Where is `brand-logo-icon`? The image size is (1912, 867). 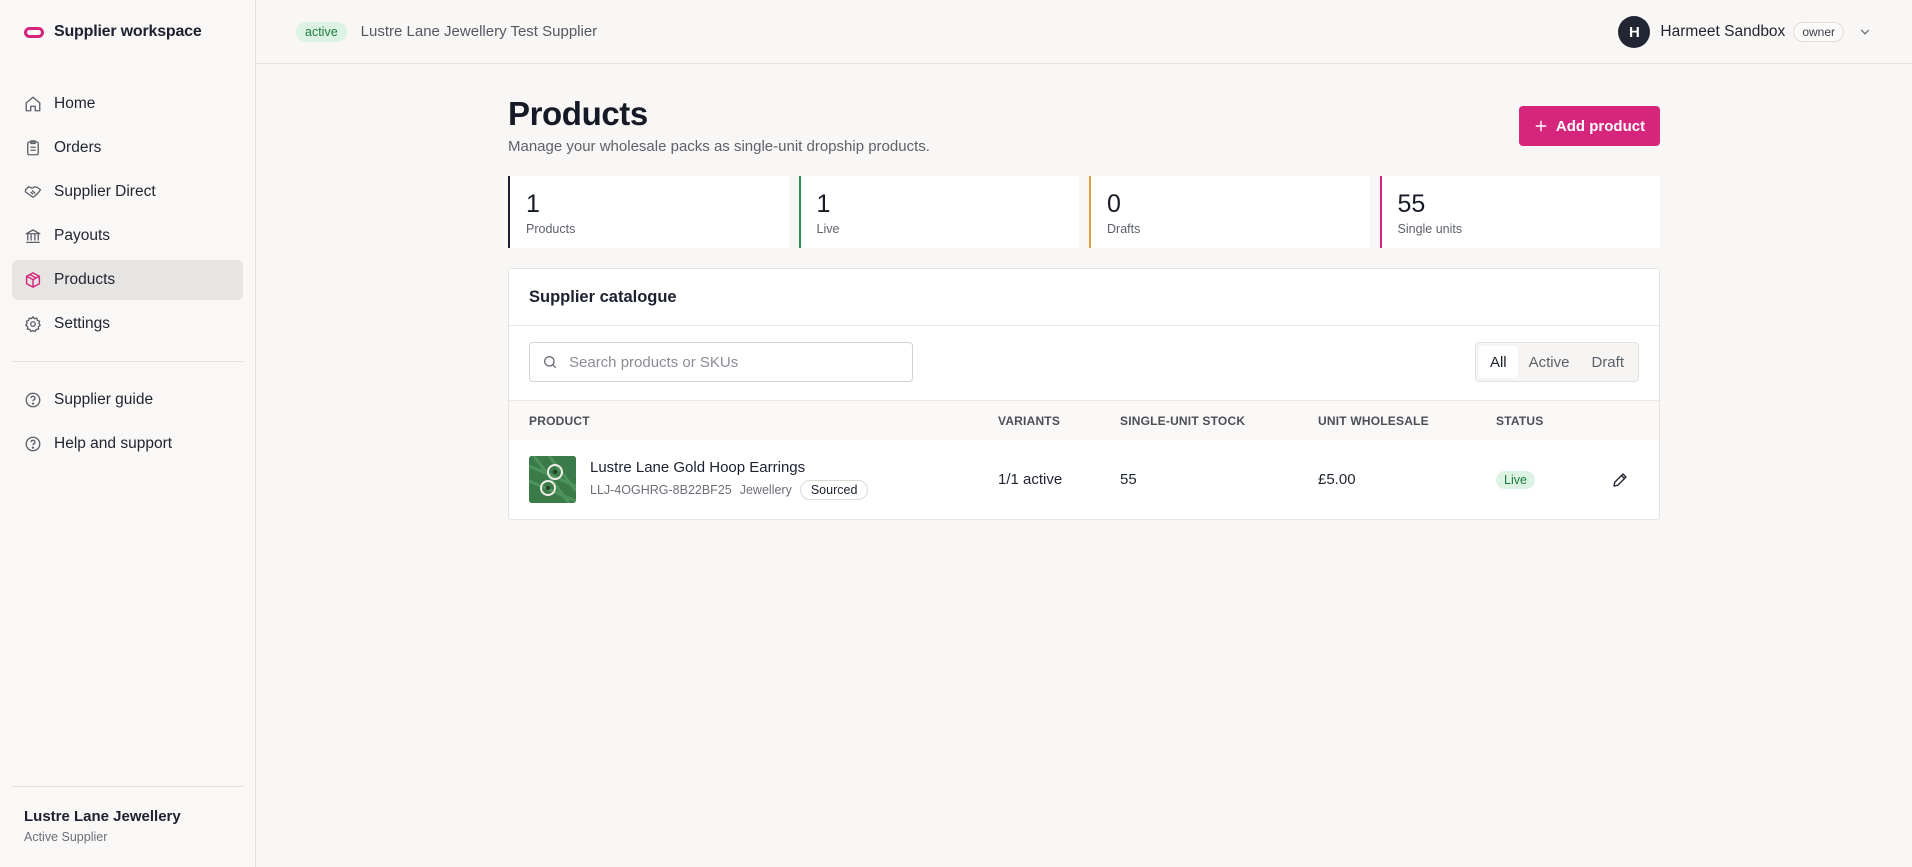 brand-logo-icon is located at coordinates (34, 32).